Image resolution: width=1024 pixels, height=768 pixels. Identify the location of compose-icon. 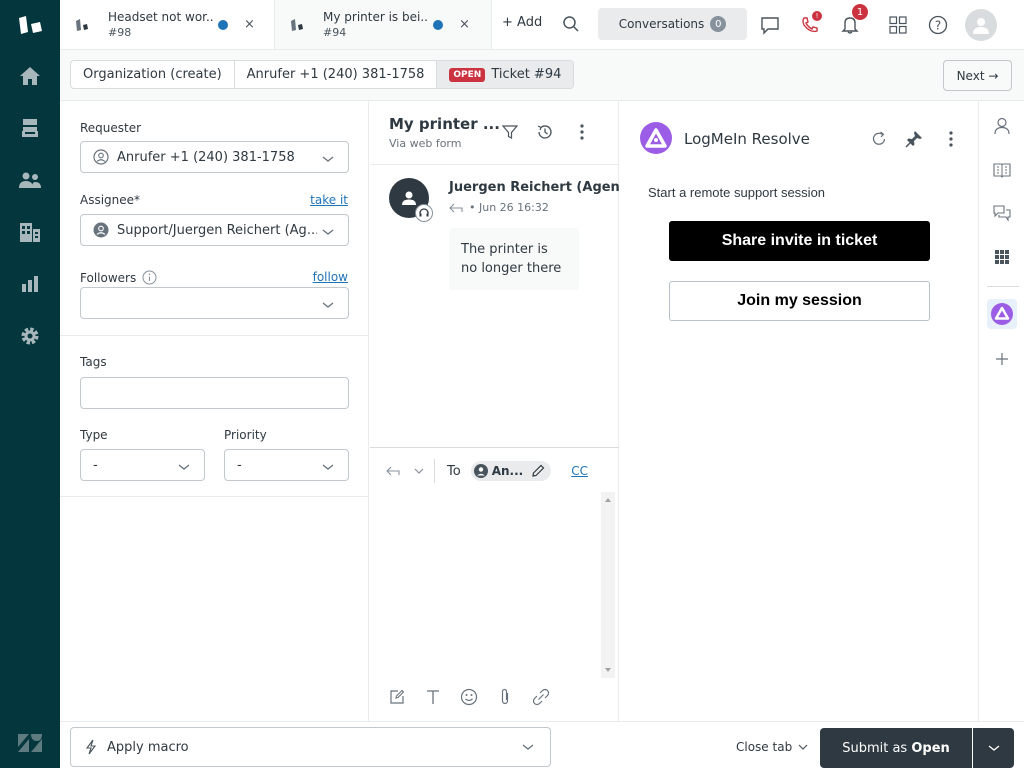
(397, 697).